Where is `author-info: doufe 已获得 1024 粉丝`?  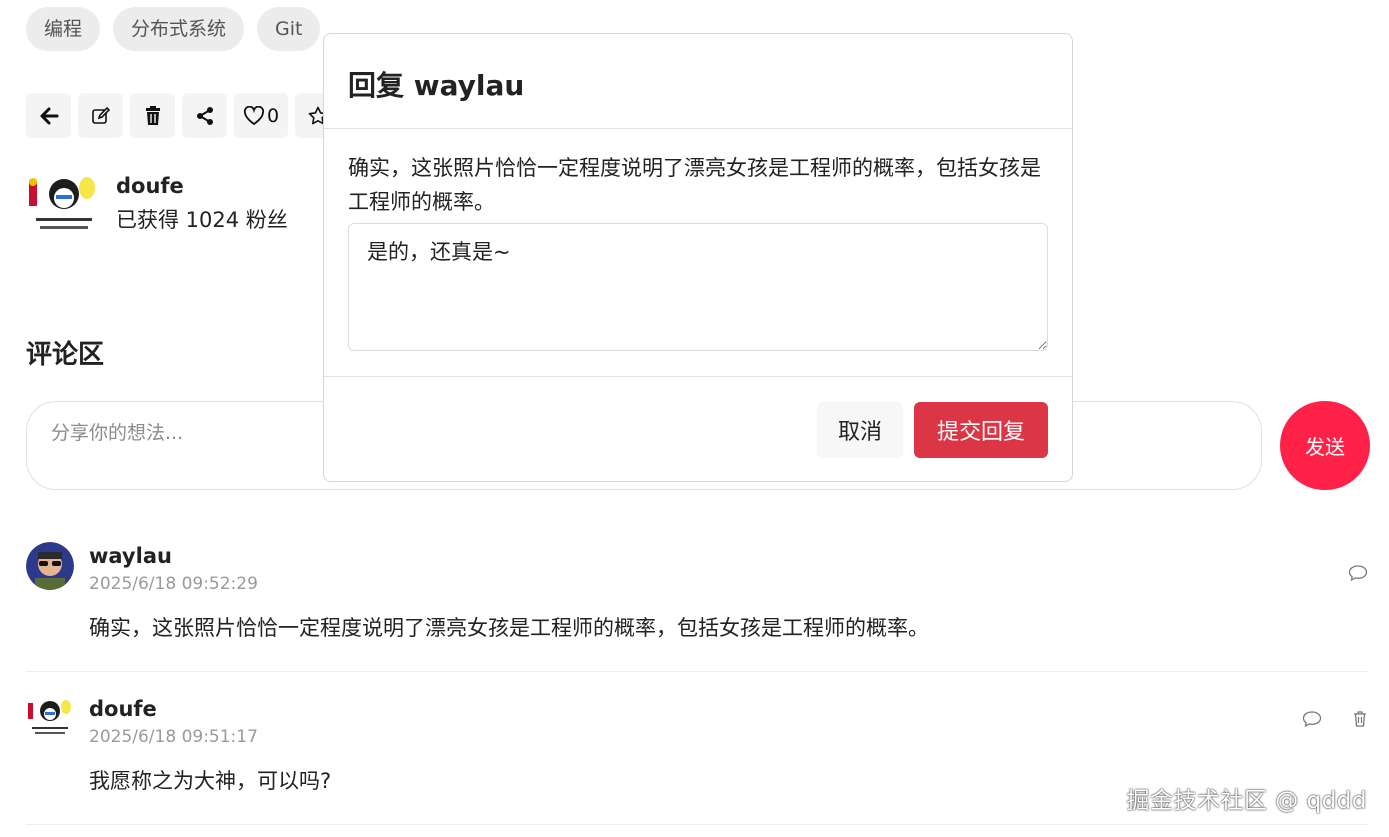
author-info: doufe 已获得 1024 粉丝 is located at coordinates (157, 205).